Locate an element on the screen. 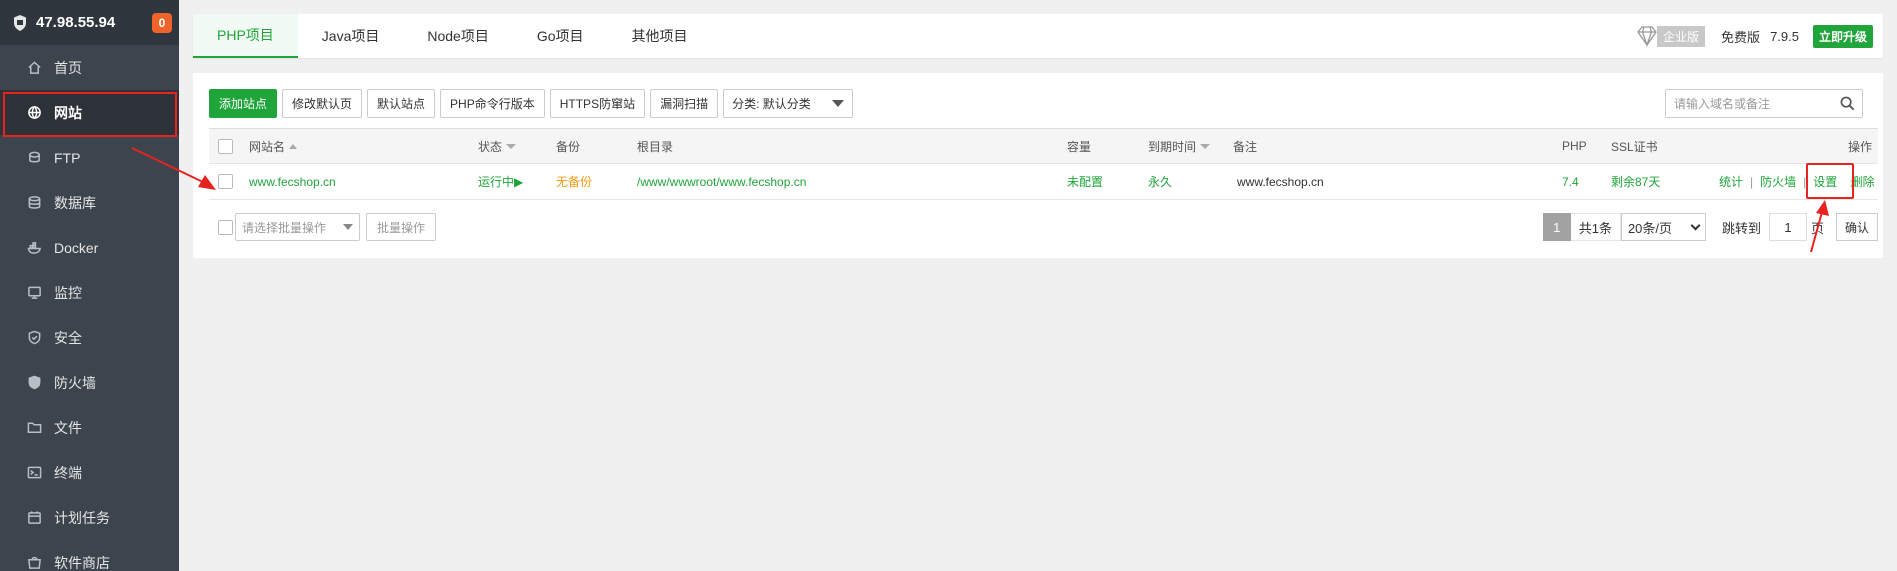  row-checkbox-cell is located at coordinates (225, 181).